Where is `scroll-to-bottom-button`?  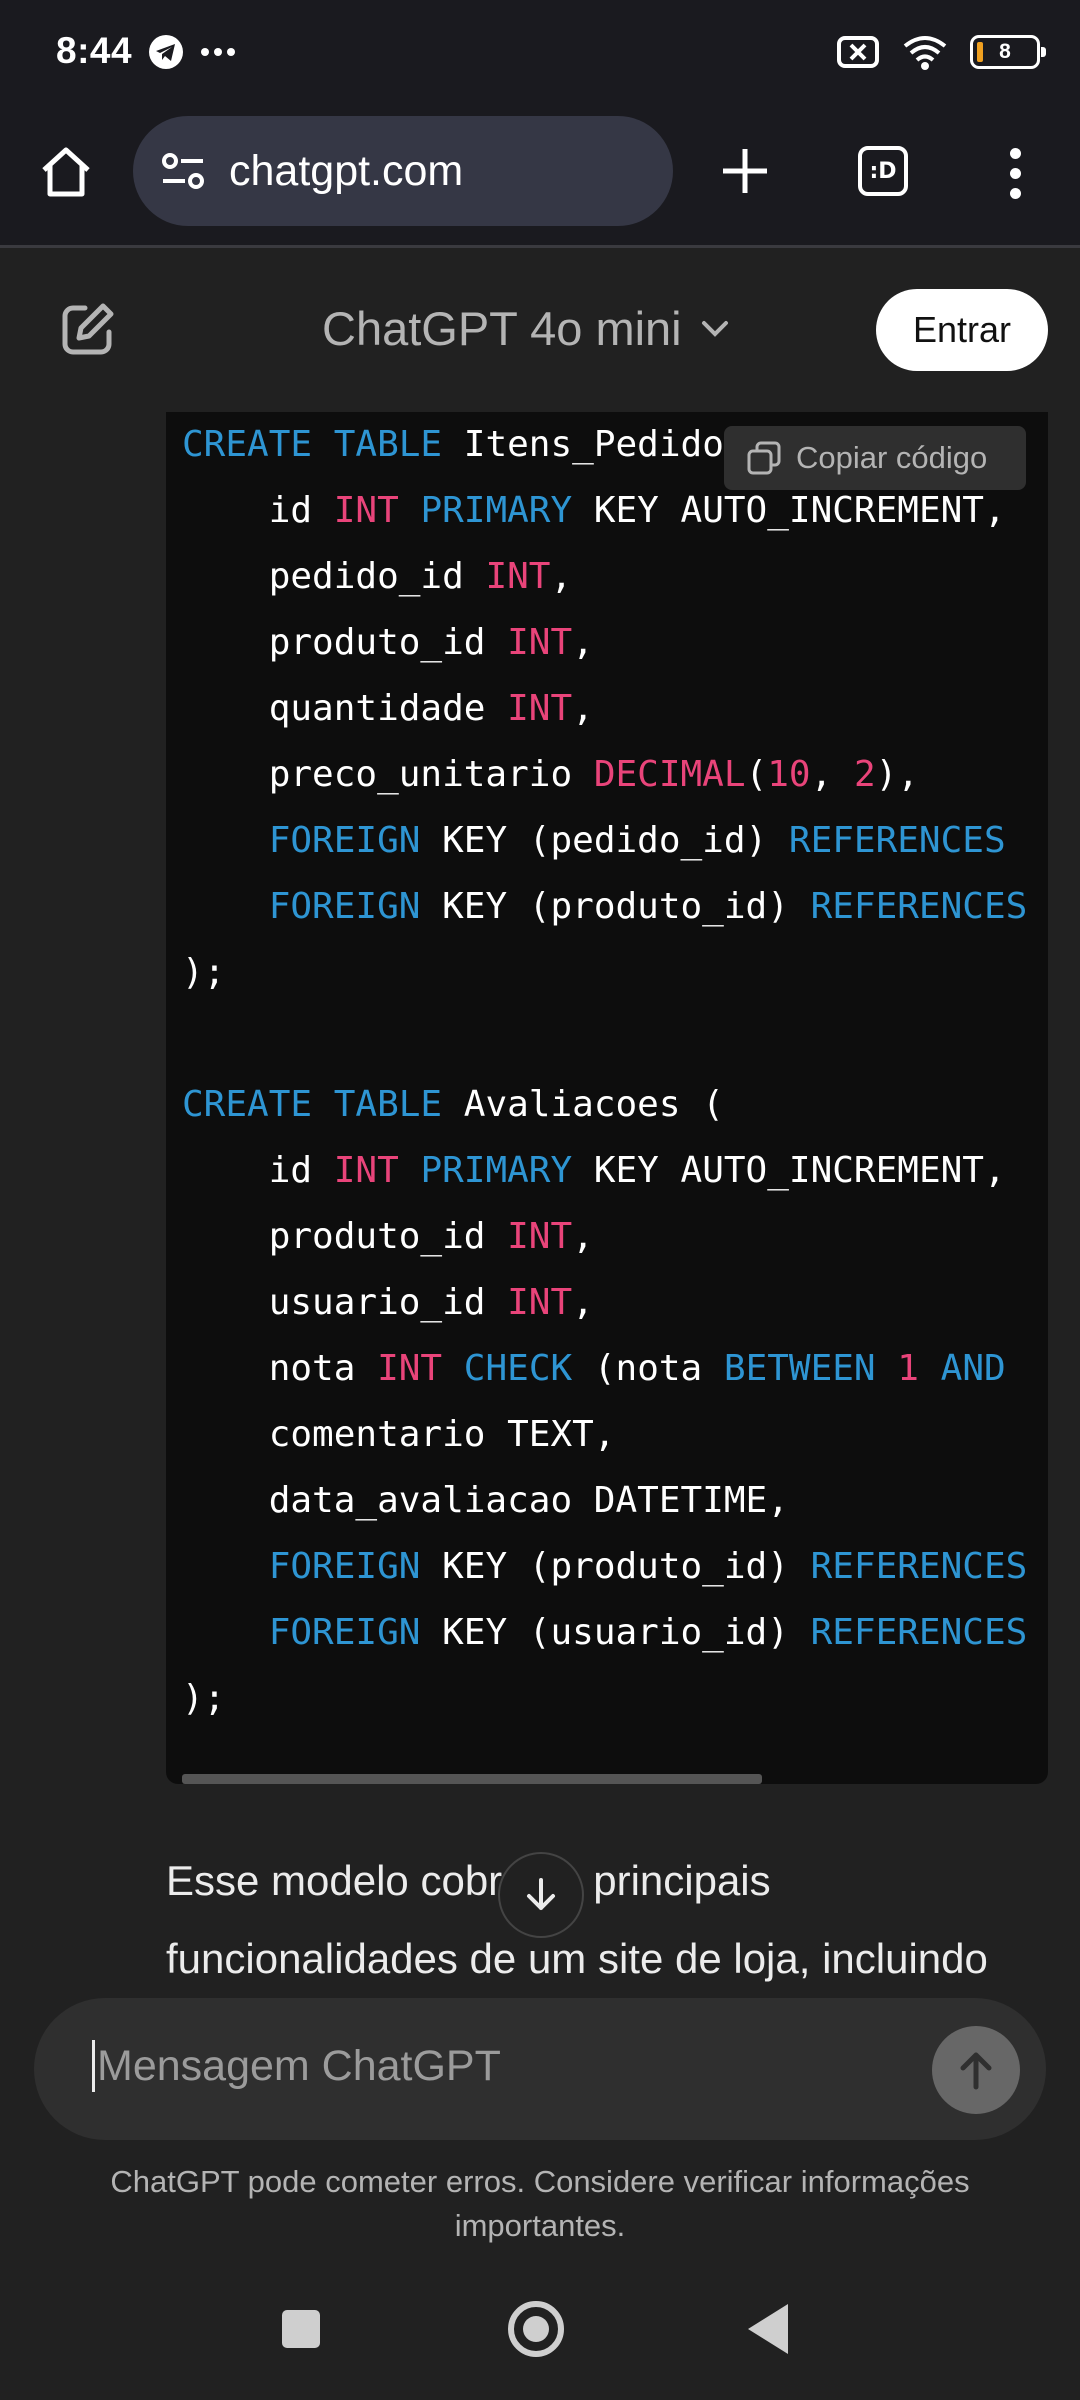 scroll-to-bottom-button is located at coordinates (541, 1895).